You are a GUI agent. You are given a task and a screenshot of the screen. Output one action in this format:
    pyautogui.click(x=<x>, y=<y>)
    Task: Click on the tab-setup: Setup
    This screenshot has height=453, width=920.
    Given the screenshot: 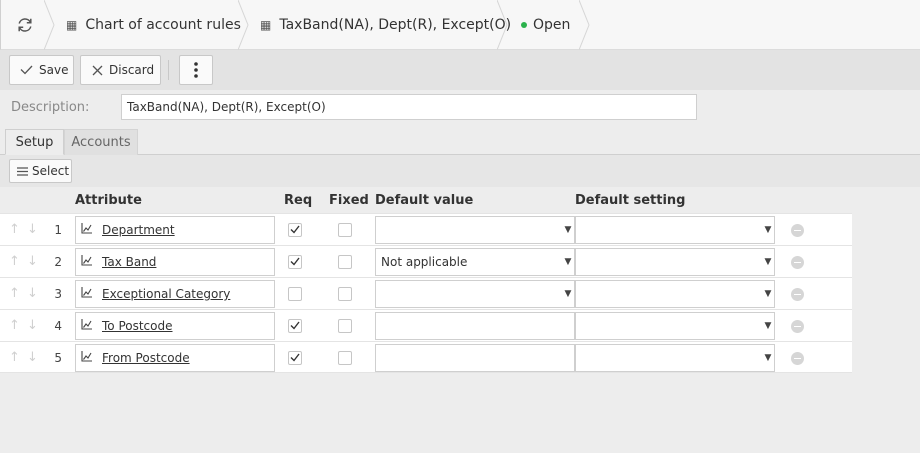 What is the action you would take?
    pyautogui.click(x=34, y=142)
    